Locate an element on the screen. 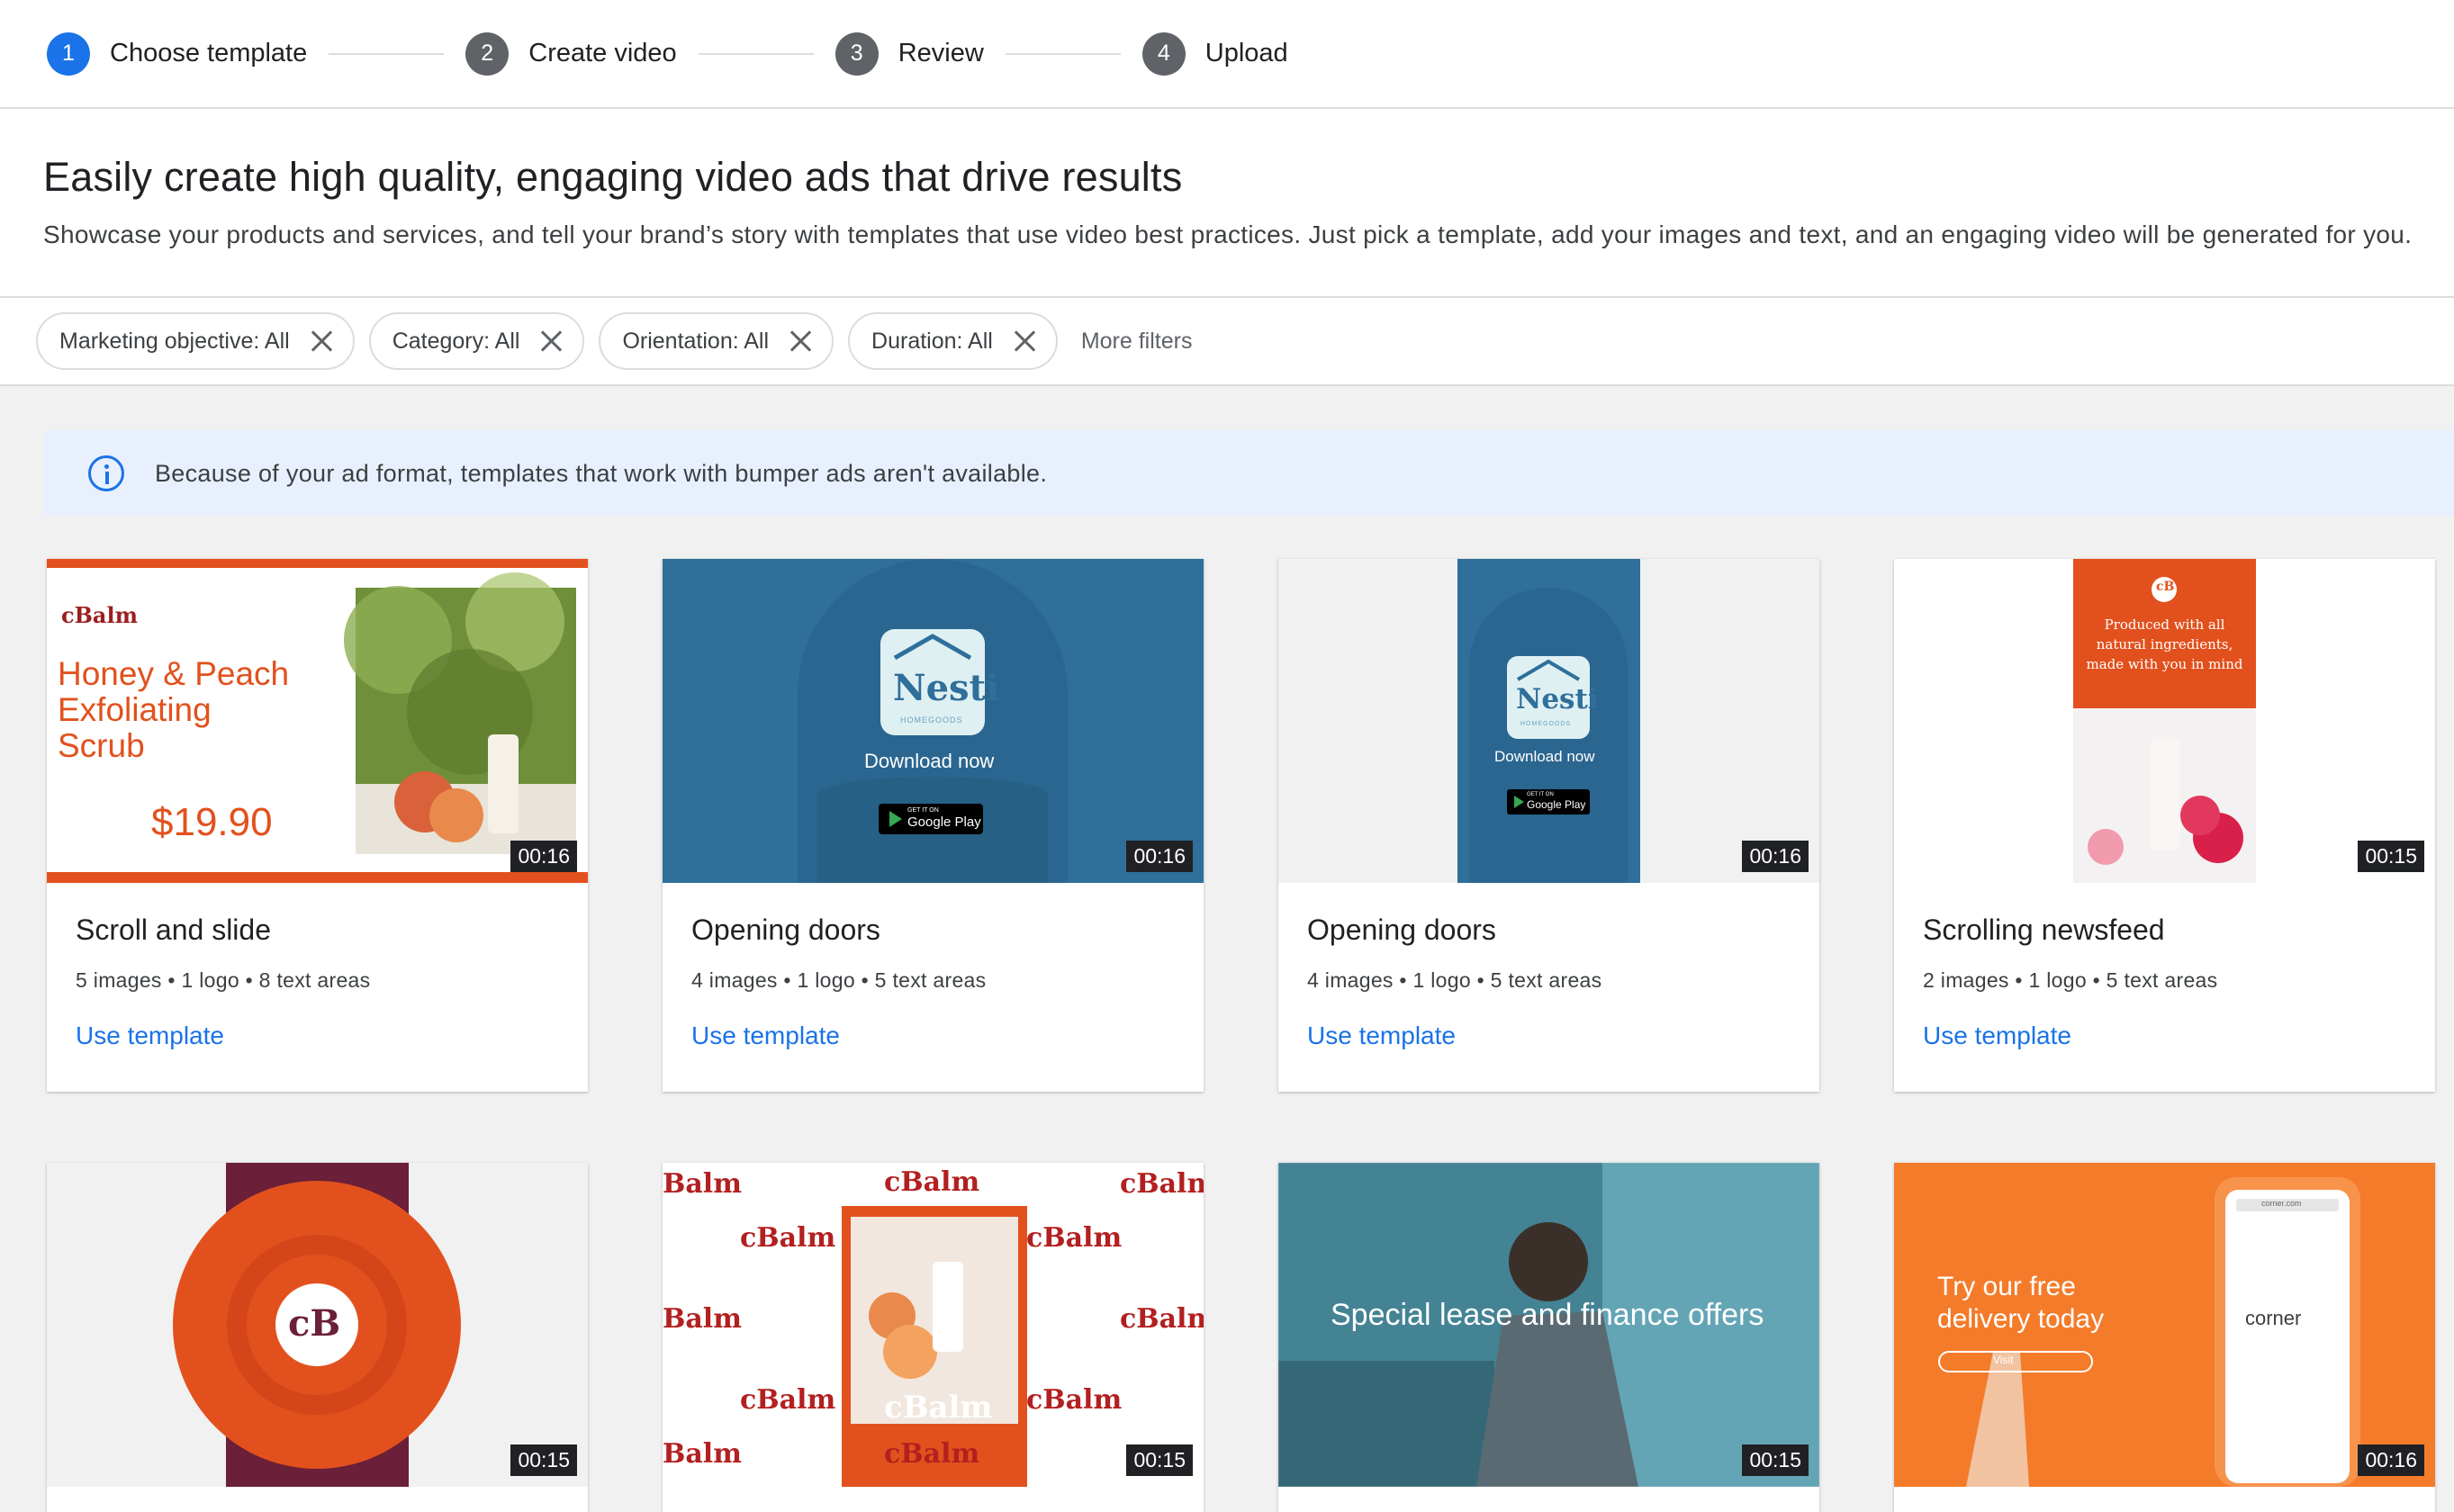  step-label: Choose template is located at coordinates (209, 54).